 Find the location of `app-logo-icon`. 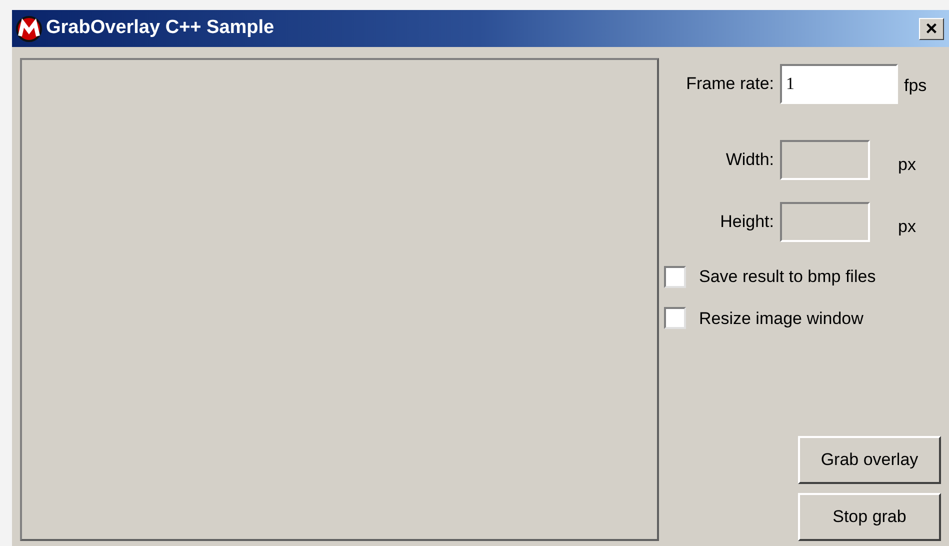

app-logo-icon is located at coordinates (29, 29).